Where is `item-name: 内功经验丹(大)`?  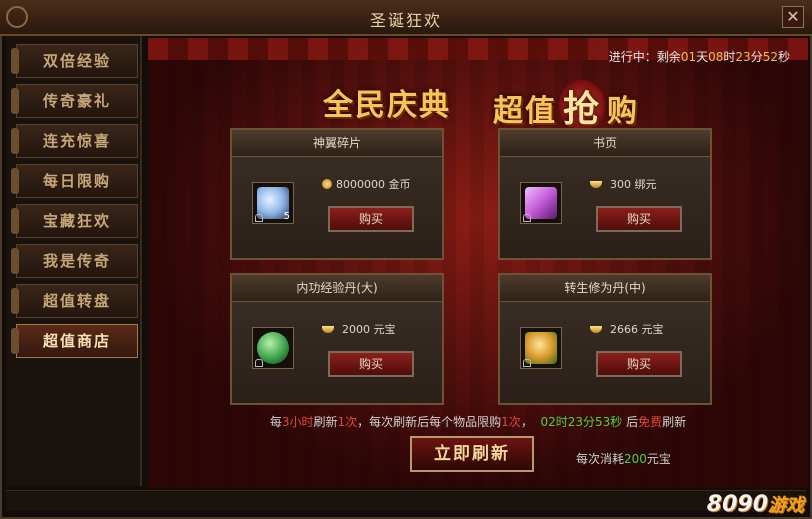
item-name: 内功经验丹(大) is located at coordinates (337, 288).